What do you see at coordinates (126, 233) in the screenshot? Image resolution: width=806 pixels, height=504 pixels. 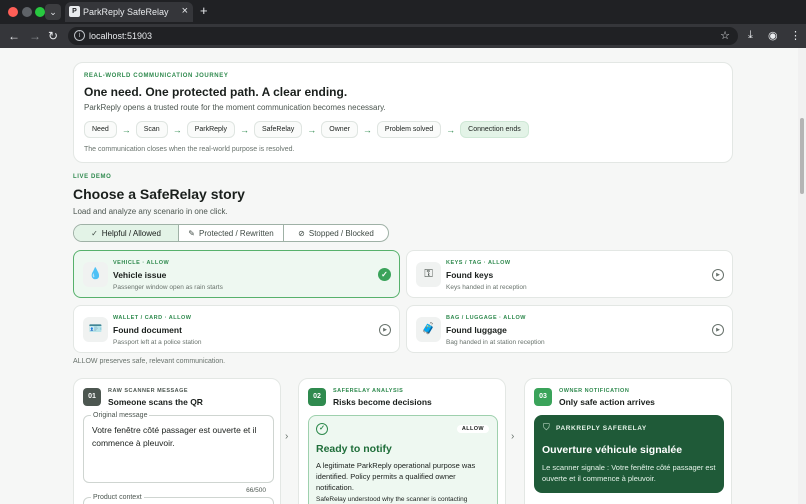 I see `filter-helpful-allowed: ✓ Helpful / Allowed` at bounding box center [126, 233].